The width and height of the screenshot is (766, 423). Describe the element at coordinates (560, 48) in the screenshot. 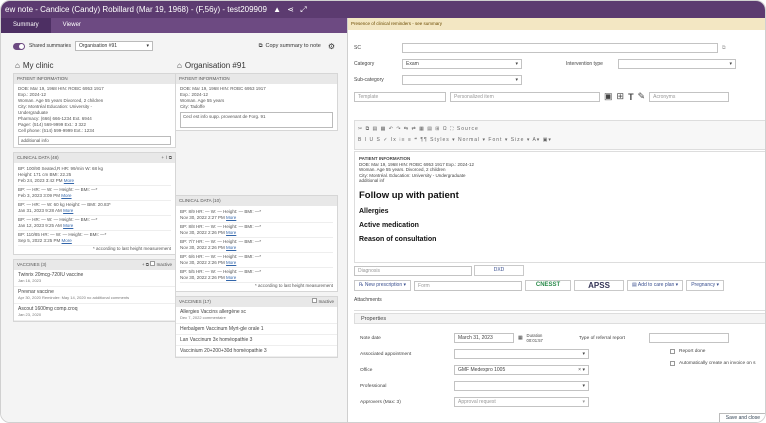

I see `sc-input` at that location.